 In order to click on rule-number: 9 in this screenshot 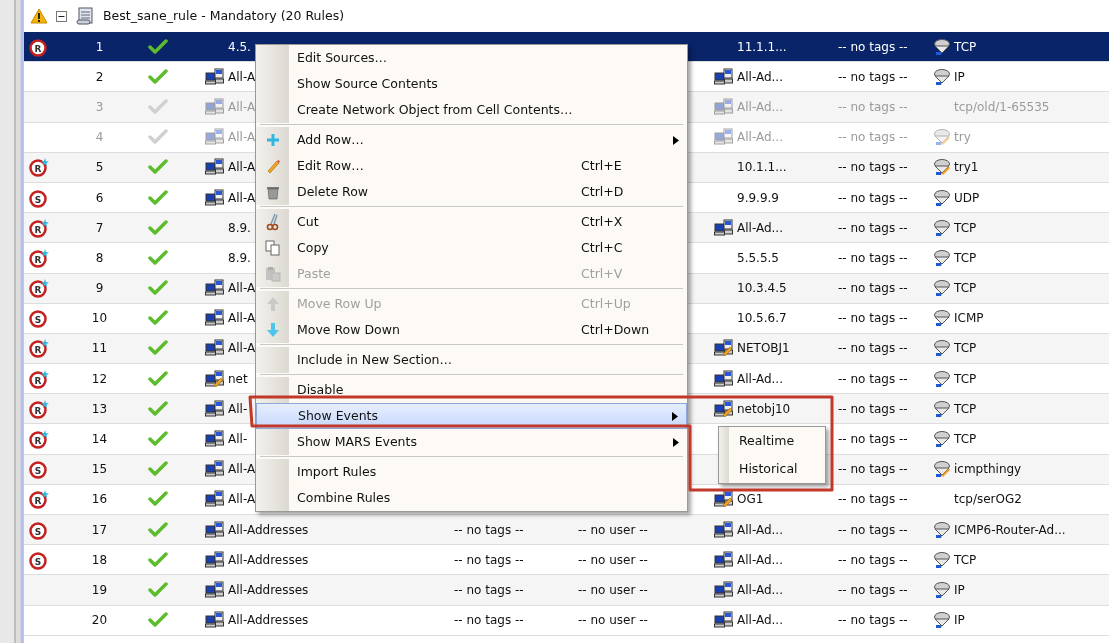, I will do `click(99, 289)`.